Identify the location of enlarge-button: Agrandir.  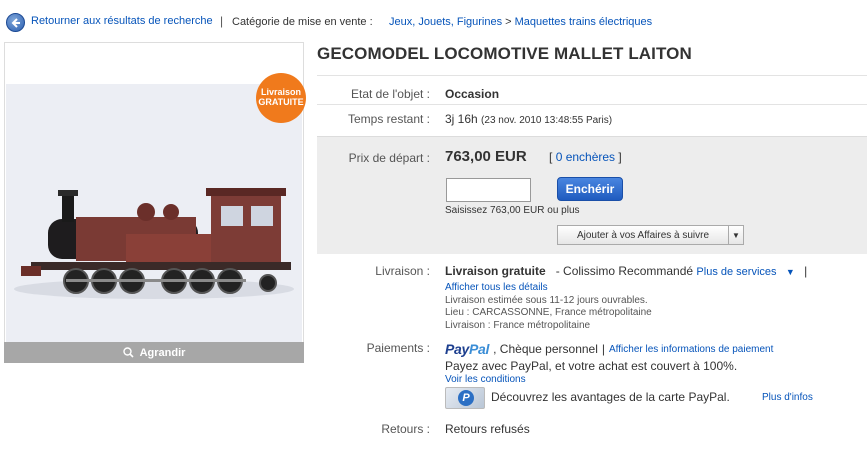
(154, 352).